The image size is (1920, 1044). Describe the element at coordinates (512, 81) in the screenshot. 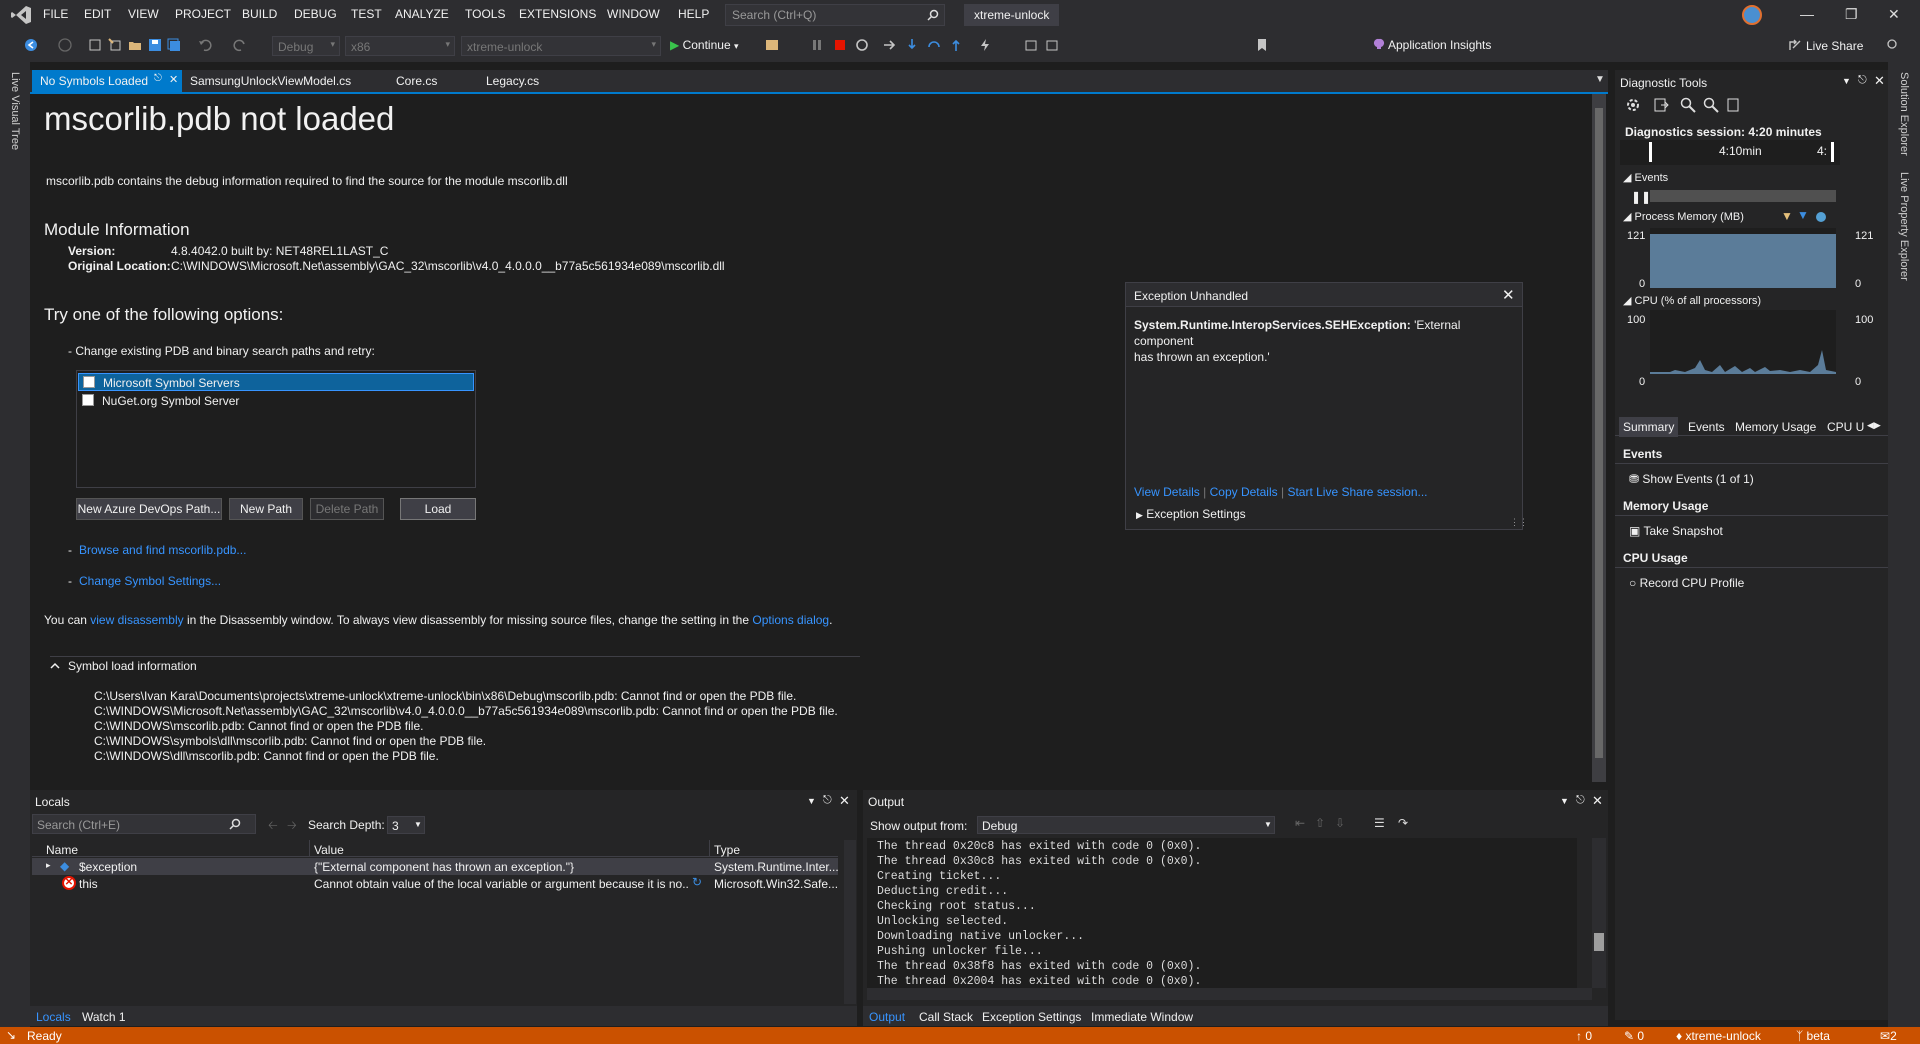

I see `tab-legacy: Legacy.cs` at that location.